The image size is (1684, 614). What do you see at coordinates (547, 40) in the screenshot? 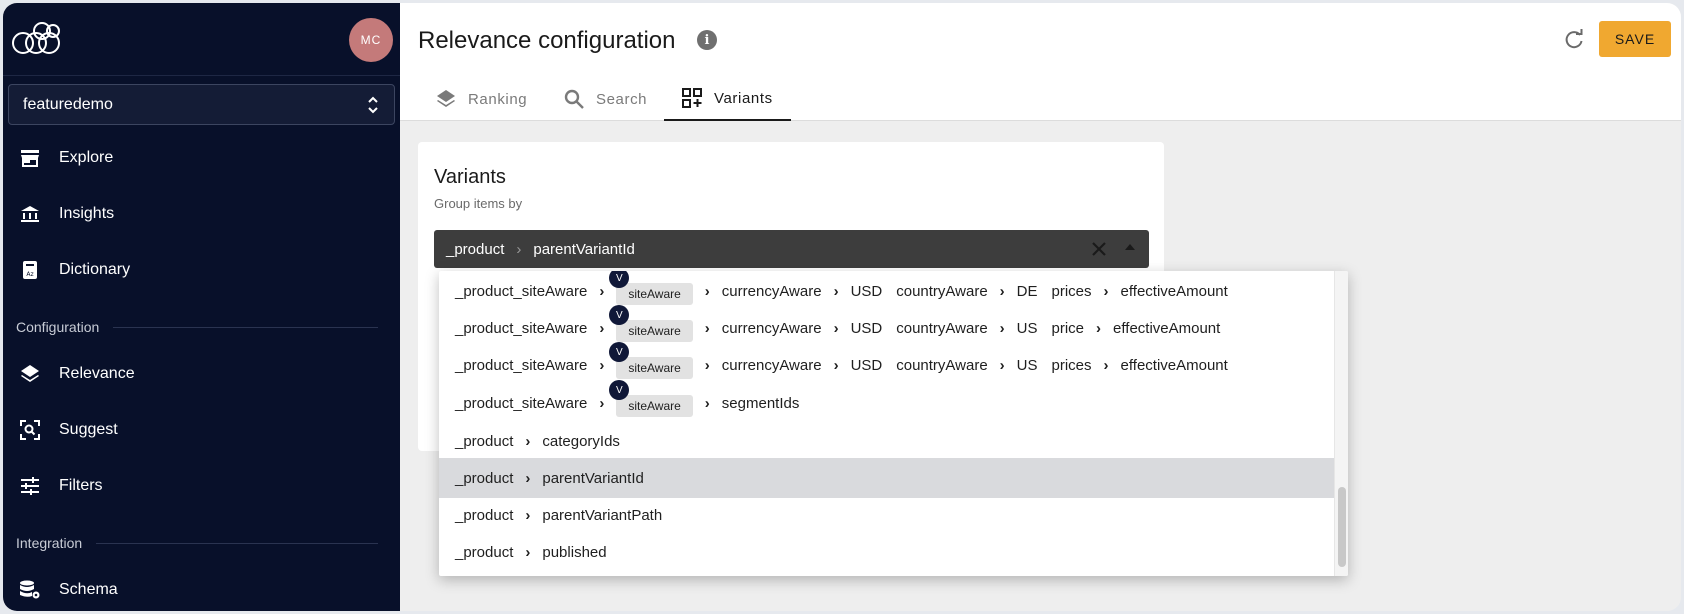
I see `page-title: Relevance configuration` at bounding box center [547, 40].